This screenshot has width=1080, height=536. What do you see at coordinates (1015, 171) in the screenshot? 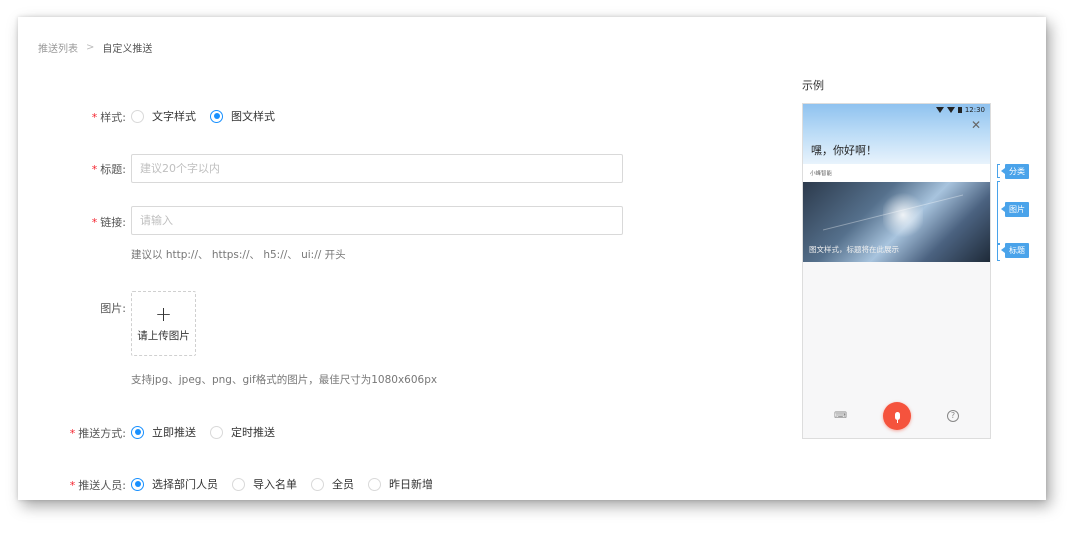
I see `tag-category: 分类` at bounding box center [1015, 171].